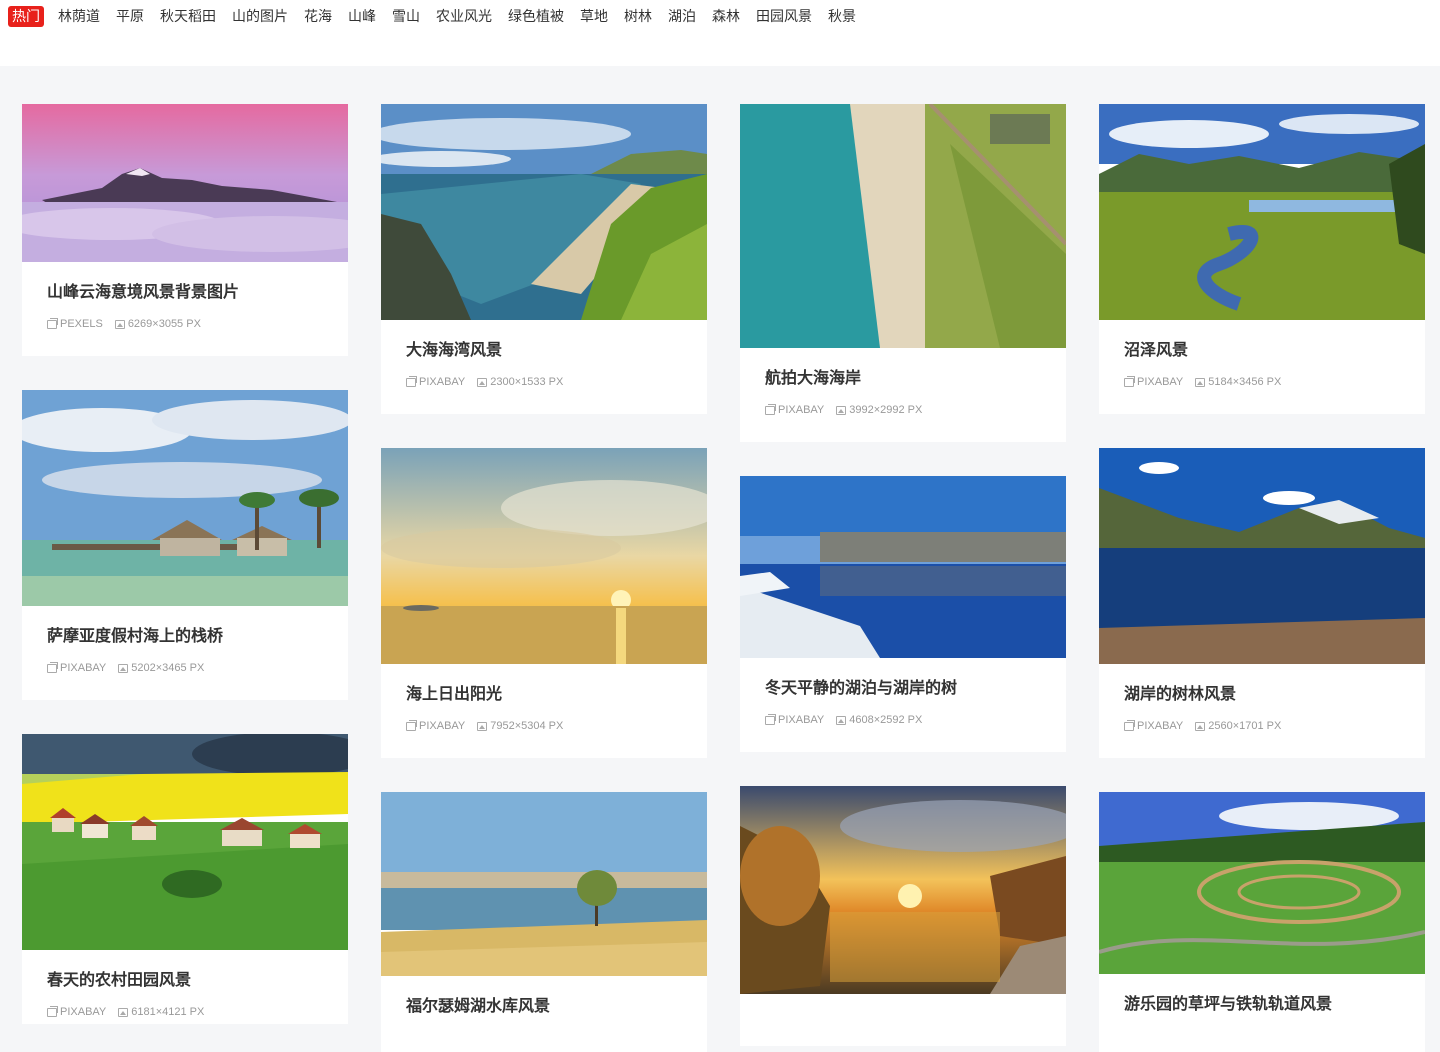  I want to click on tag-item: 农业风光, so click(464, 16).